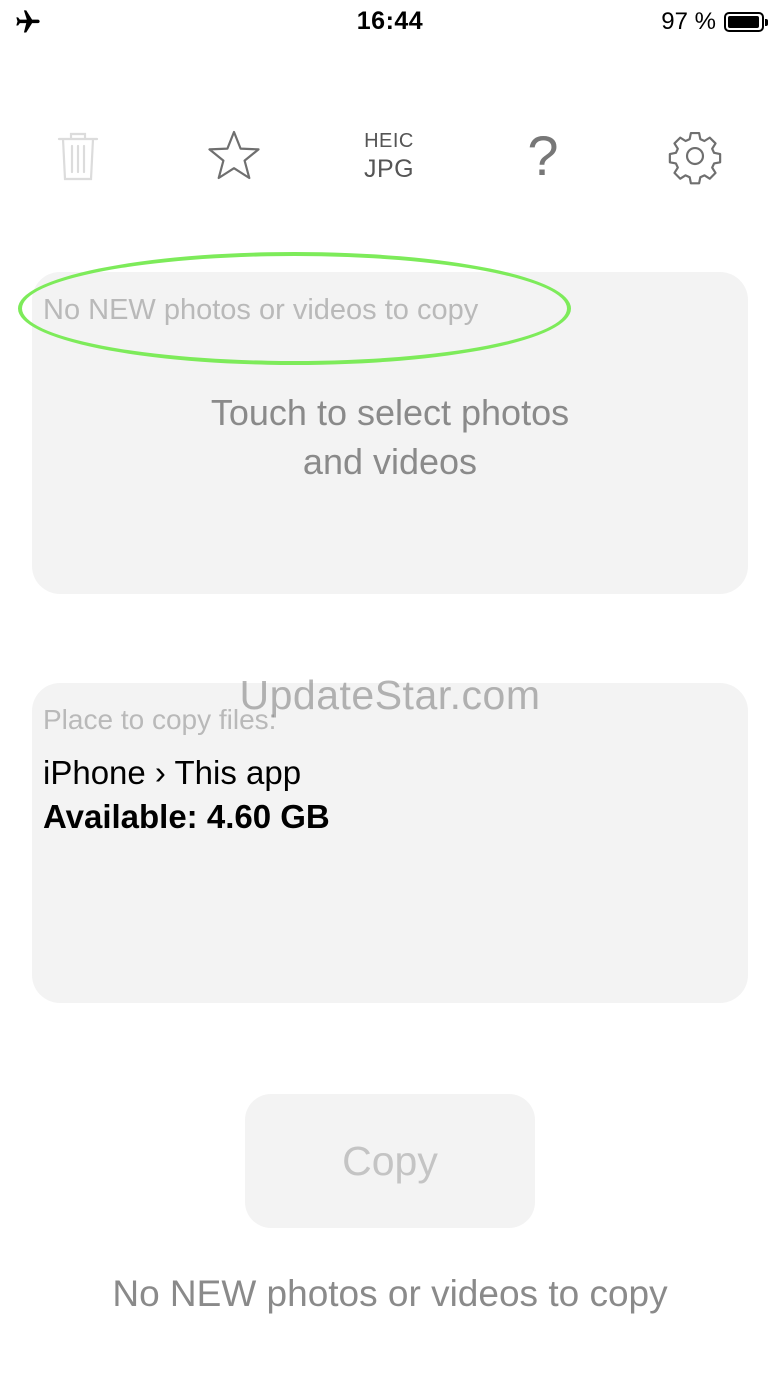 The height and width of the screenshot is (1387, 780). I want to click on bottom-status: No NEW photos or videos to copy, so click(390, 1293).